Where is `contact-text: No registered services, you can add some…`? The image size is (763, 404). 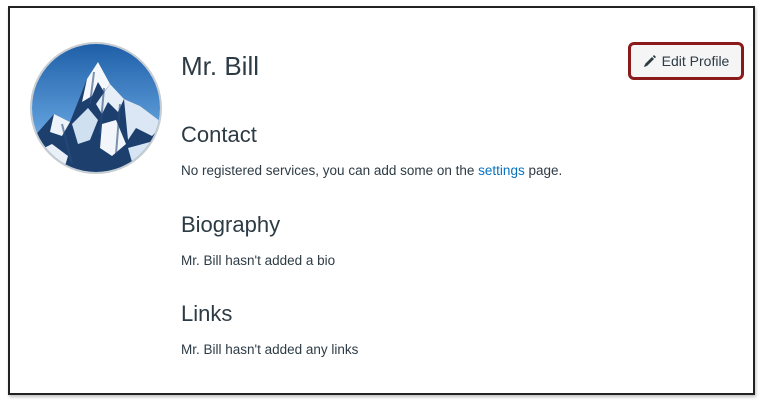
contact-text: No registered services, you can add some… is located at coordinates (371, 170).